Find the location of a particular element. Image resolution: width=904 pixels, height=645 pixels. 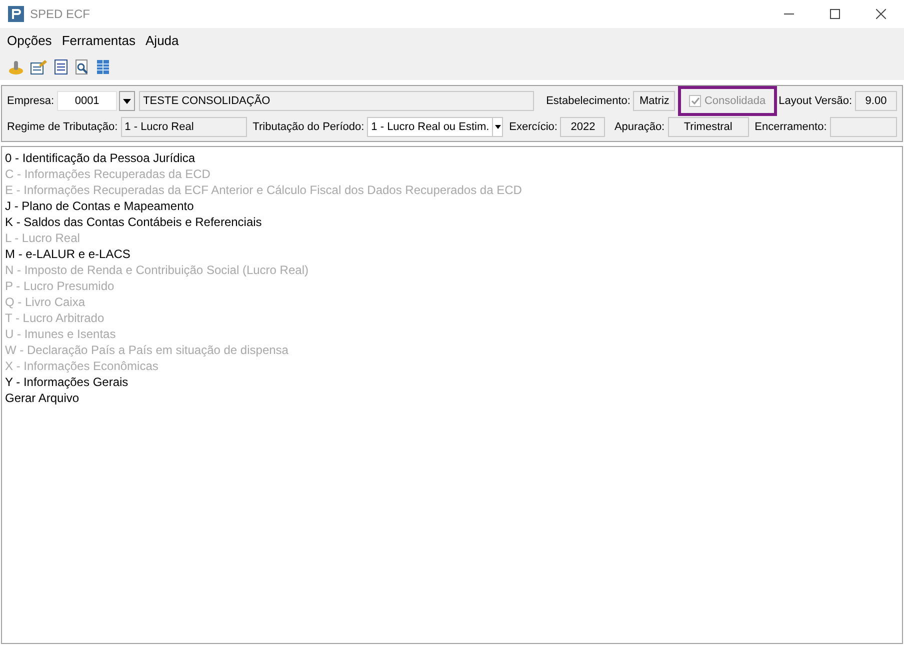

list-item: M - e-LALUR e e-LACS is located at coordinates (452, 254).